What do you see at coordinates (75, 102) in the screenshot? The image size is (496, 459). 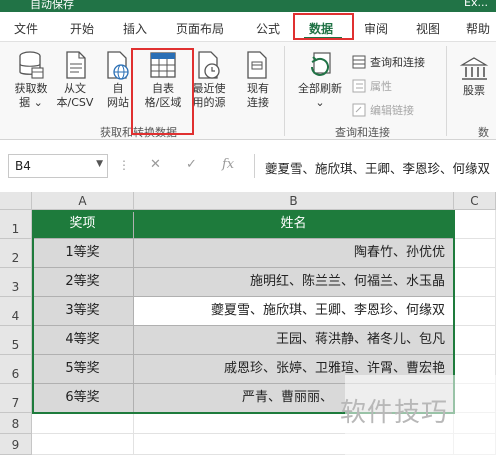 I see `from-text-label-2: 本/CSV` at bounding box center [75, 102].